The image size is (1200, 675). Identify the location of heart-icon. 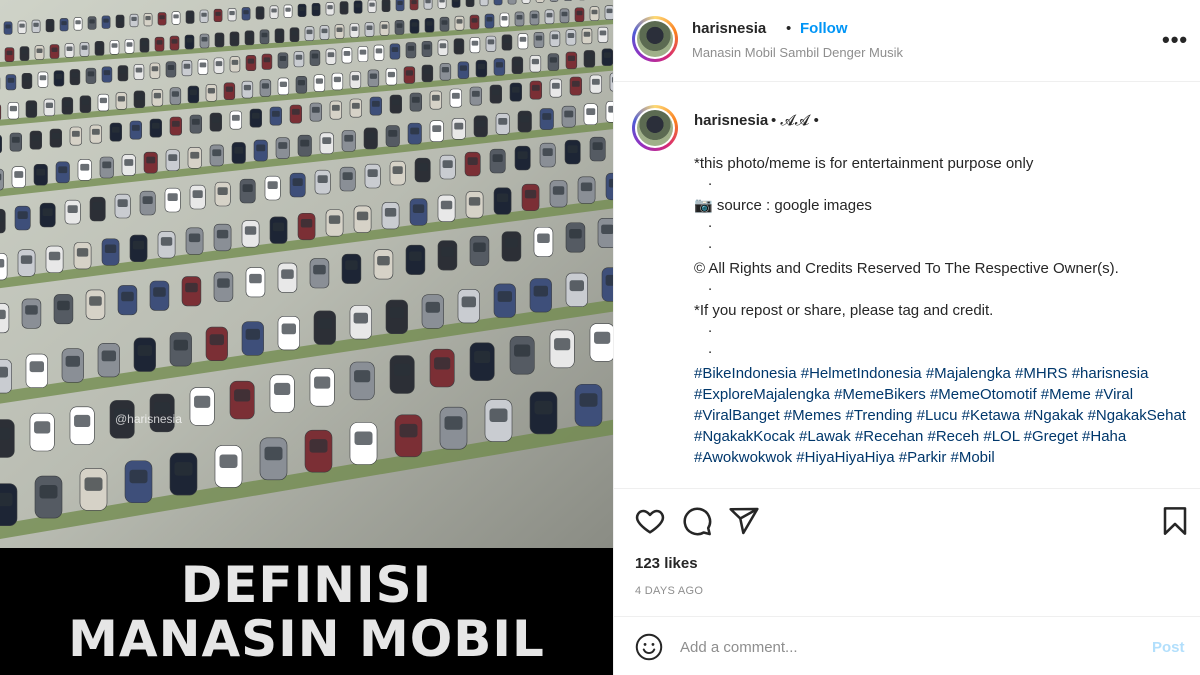
(650, 521).